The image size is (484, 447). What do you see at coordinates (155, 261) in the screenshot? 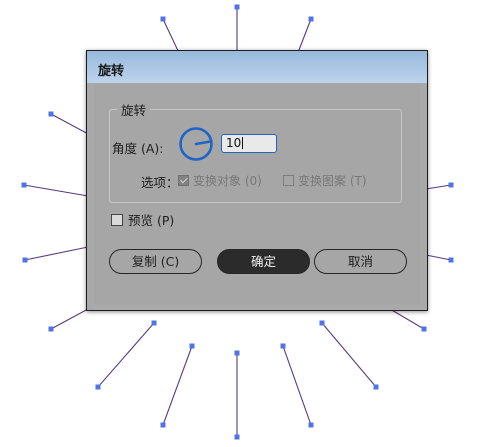
I see `copy-button: 复制 (C)` at bounding box center [155, 261].